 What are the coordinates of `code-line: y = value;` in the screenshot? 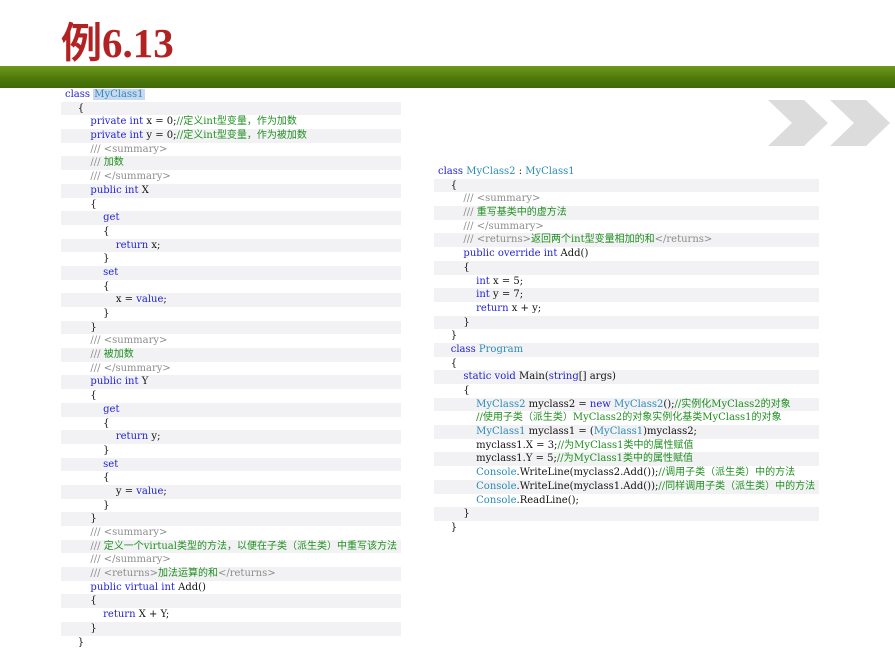 It's located at (231, 492).